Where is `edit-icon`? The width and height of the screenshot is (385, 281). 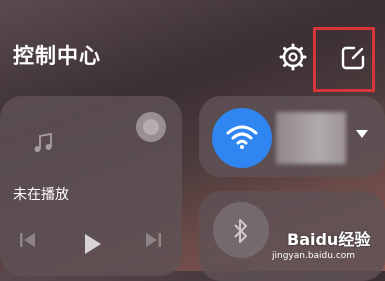 edit-icon is located at coordinates (353, 58).